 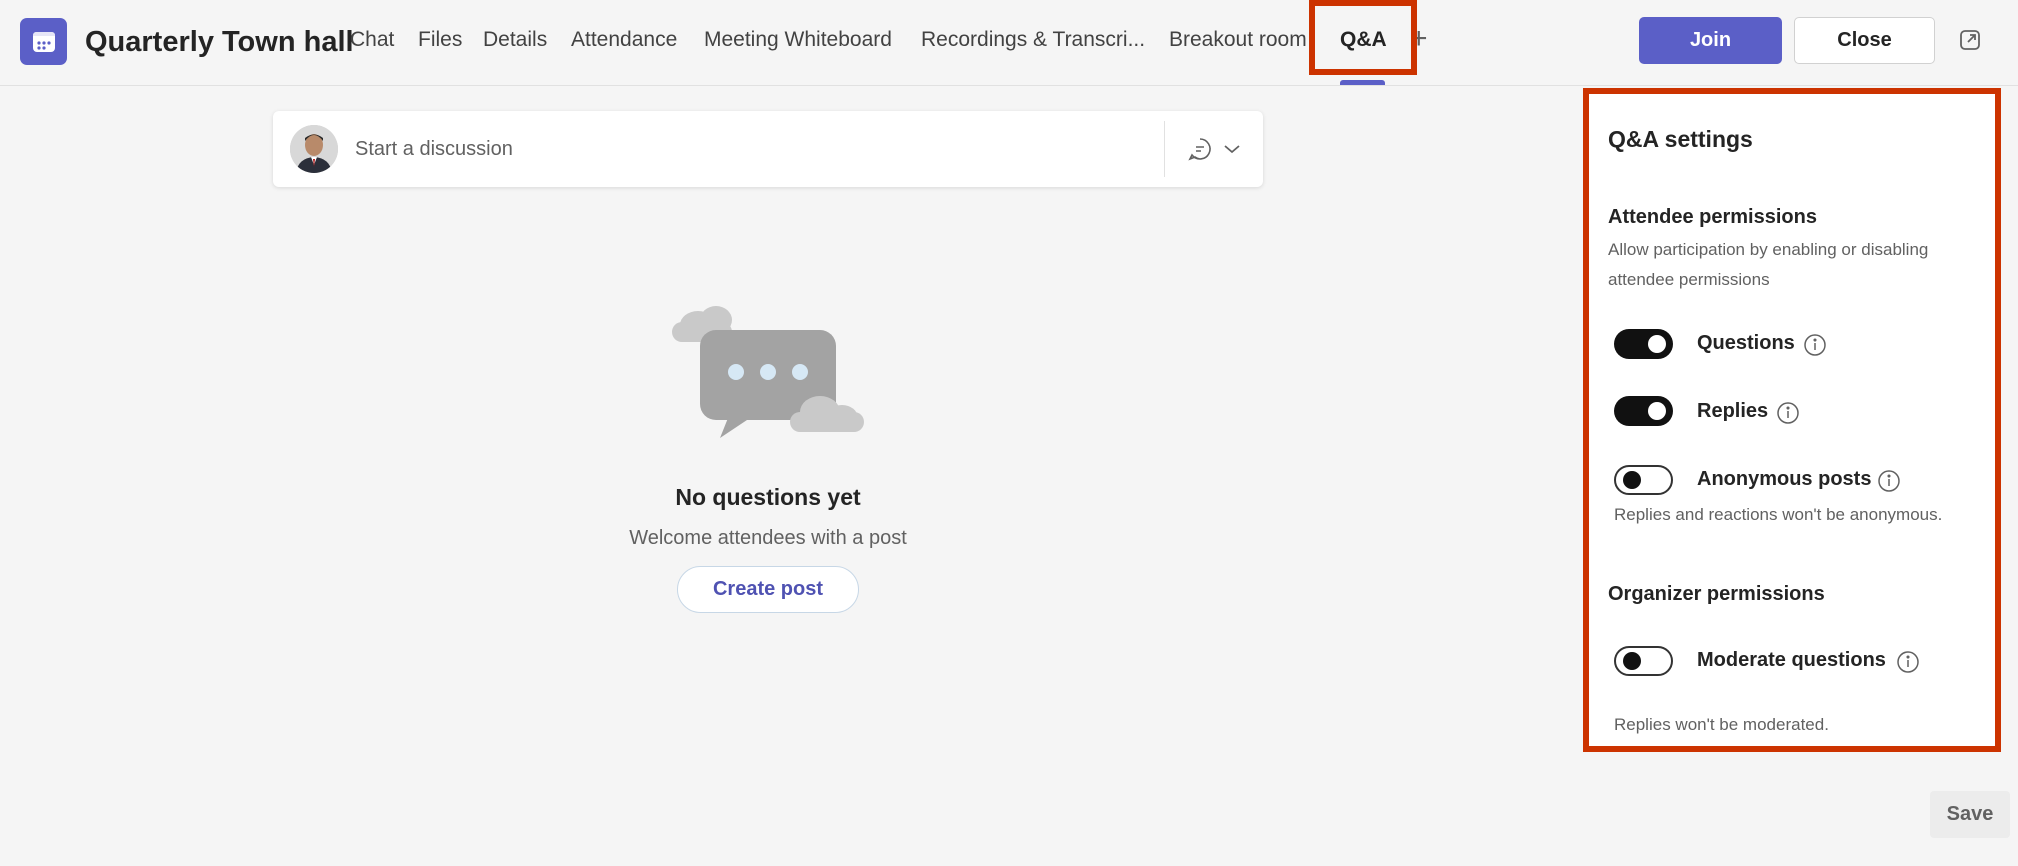 What do you see at coordinates (798, 40) in the screenshot?
I see `tab-meeting-whiteboard: Meeting Whiteboard` at bounding box center [798, 40].